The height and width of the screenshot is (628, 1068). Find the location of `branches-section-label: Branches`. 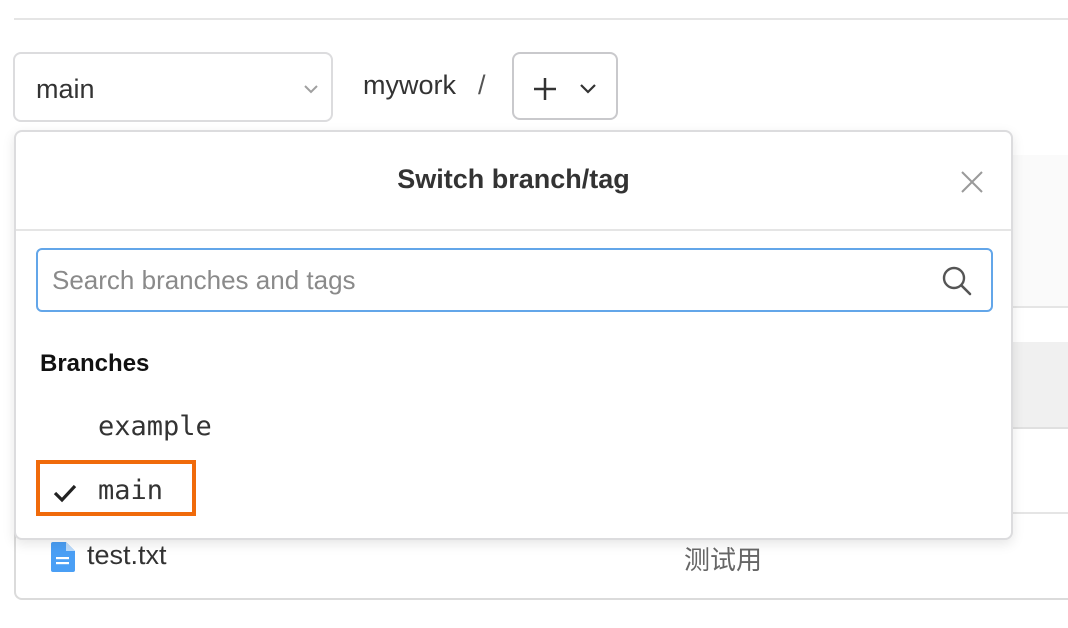

branches-section-label: Branches is located at coordinates (95, 363).